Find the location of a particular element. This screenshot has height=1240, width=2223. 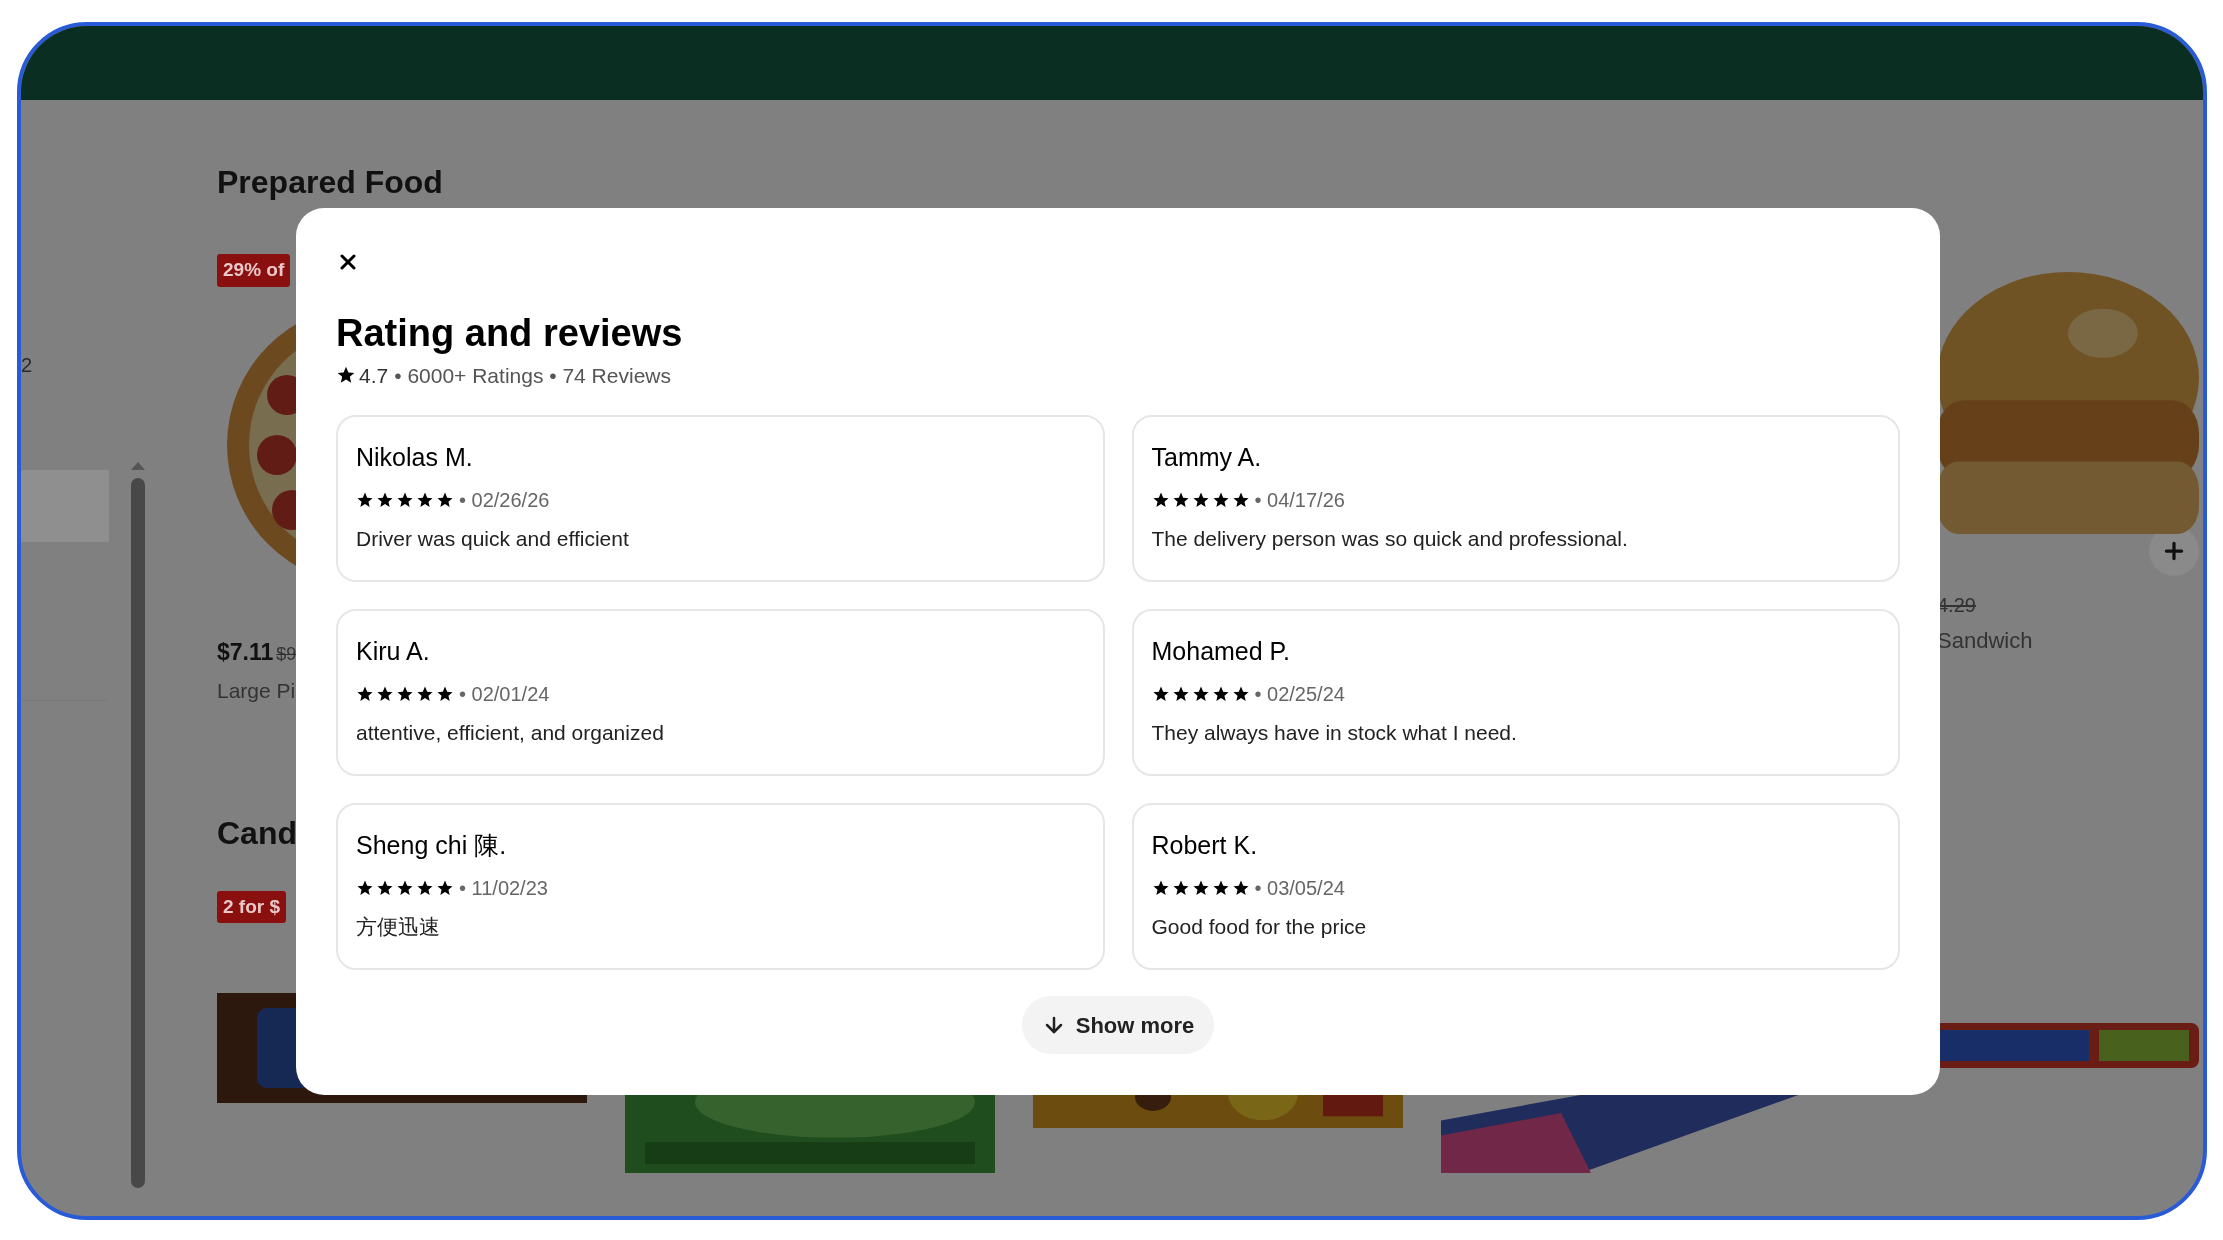

review-text: They always have in stock what I need. is located at coordinates (1334, 732).